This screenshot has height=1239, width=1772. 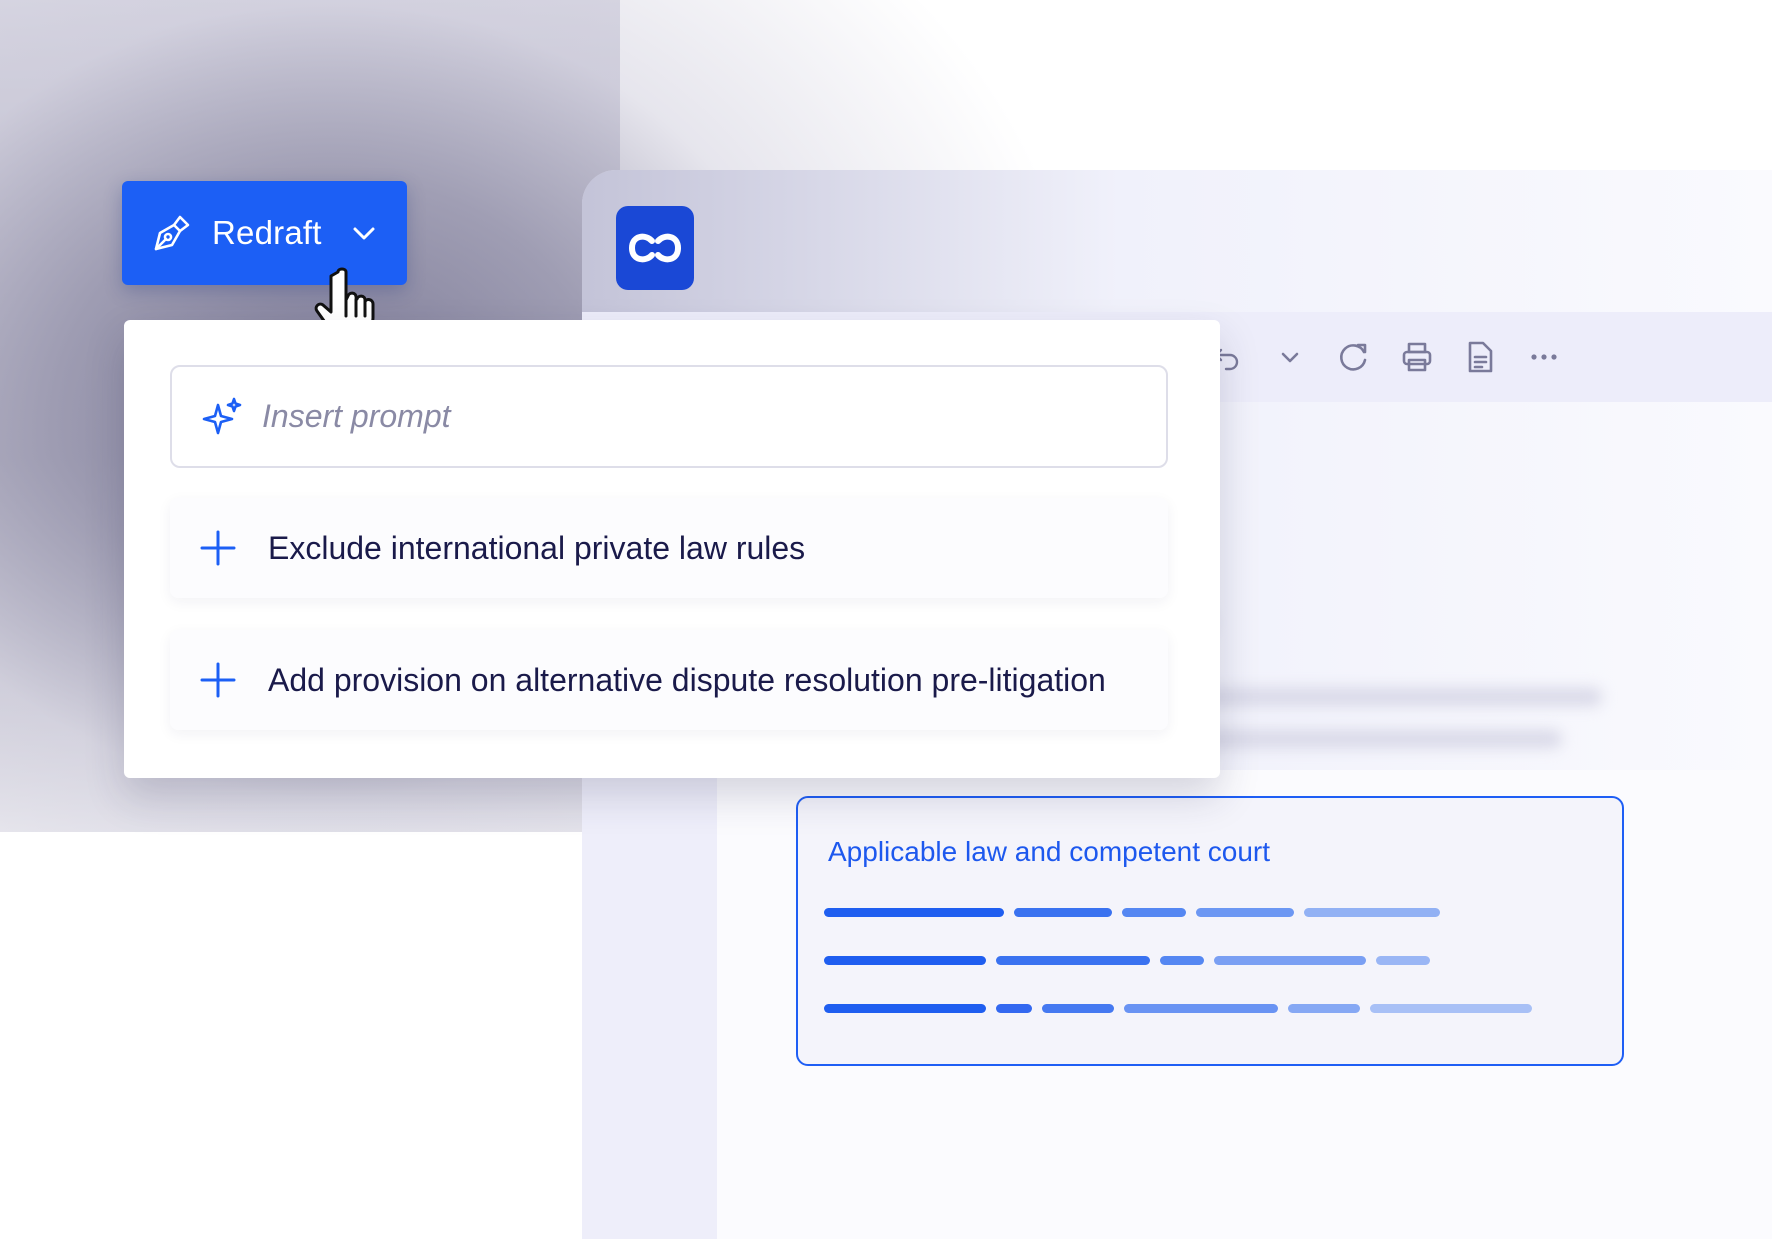 I want to click on pen-nib-icon, so click(x=172, y=233).